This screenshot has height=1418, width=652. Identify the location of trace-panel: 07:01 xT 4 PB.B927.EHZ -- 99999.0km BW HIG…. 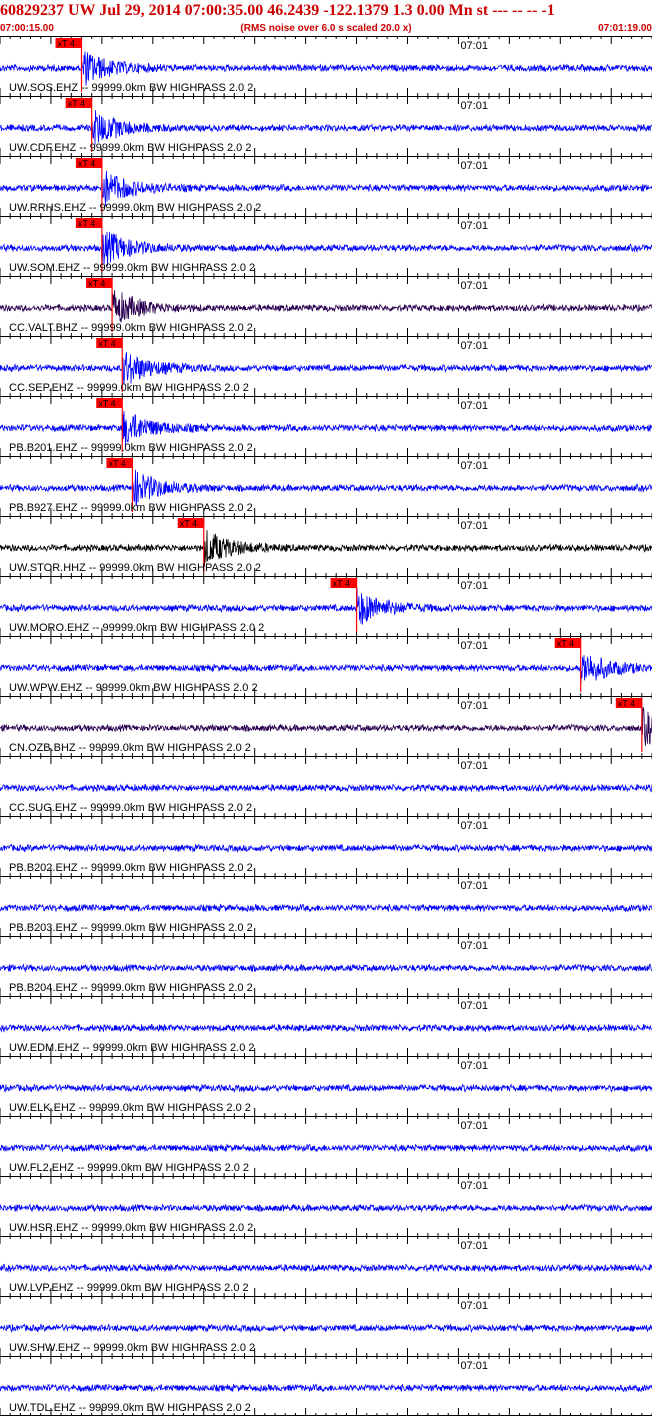
(326, 486).